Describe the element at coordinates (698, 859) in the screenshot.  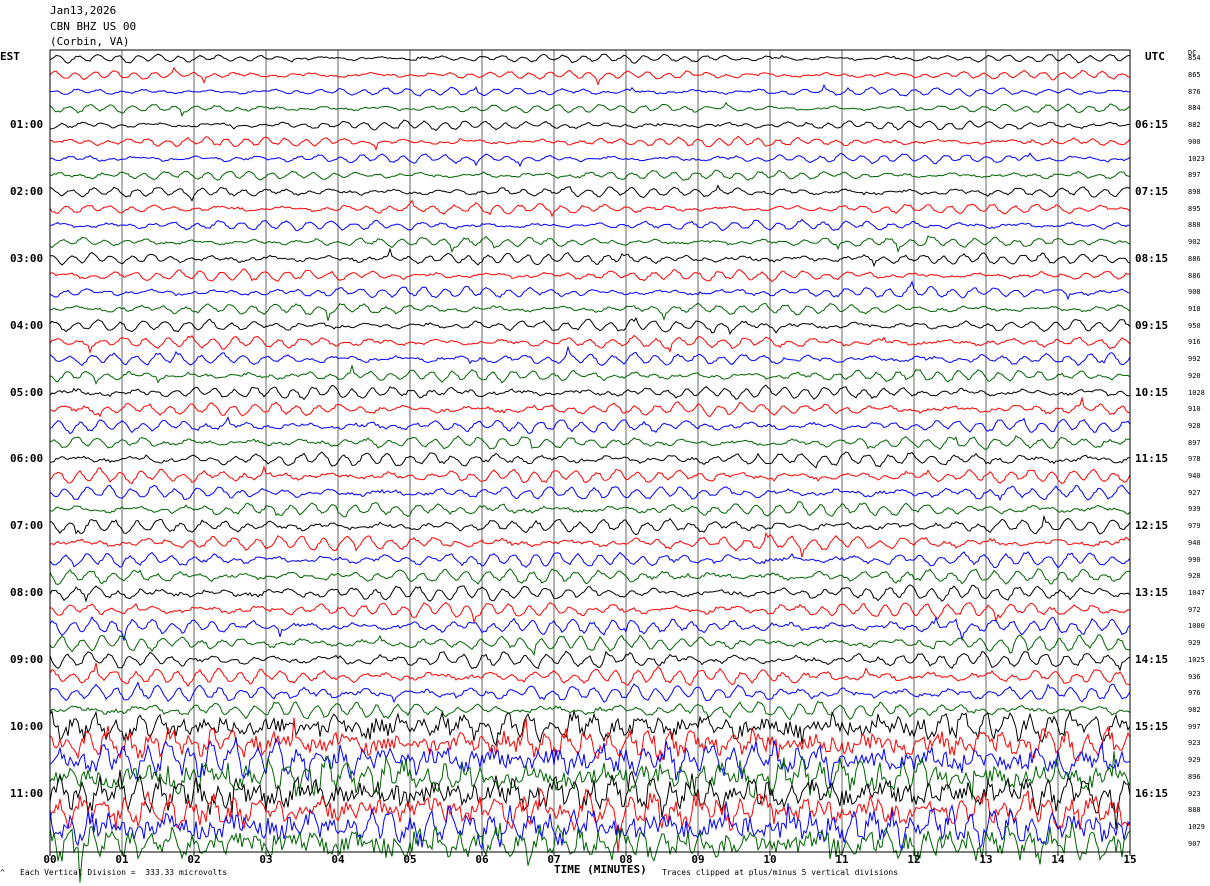
I see `x-tick-label: 09` at that location.